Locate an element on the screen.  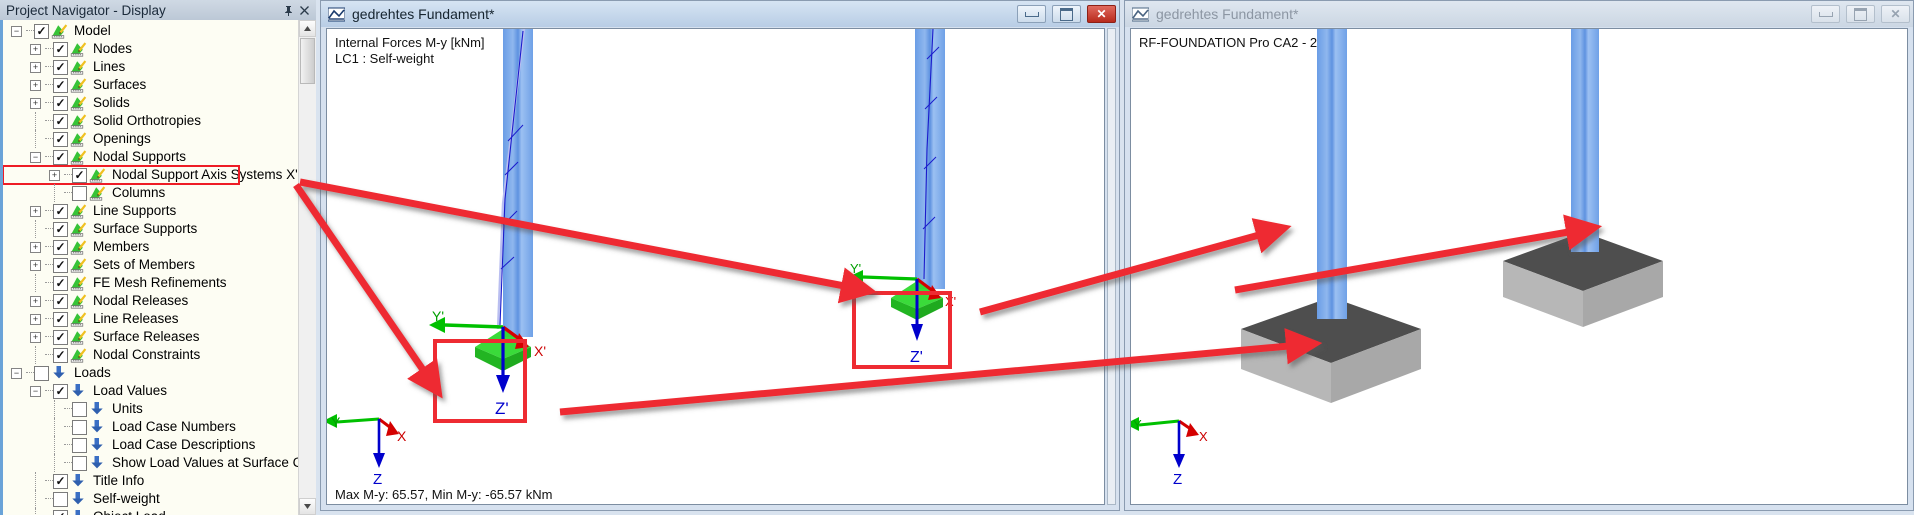
tree-item-units: Units is located at coordinates (150, 409).